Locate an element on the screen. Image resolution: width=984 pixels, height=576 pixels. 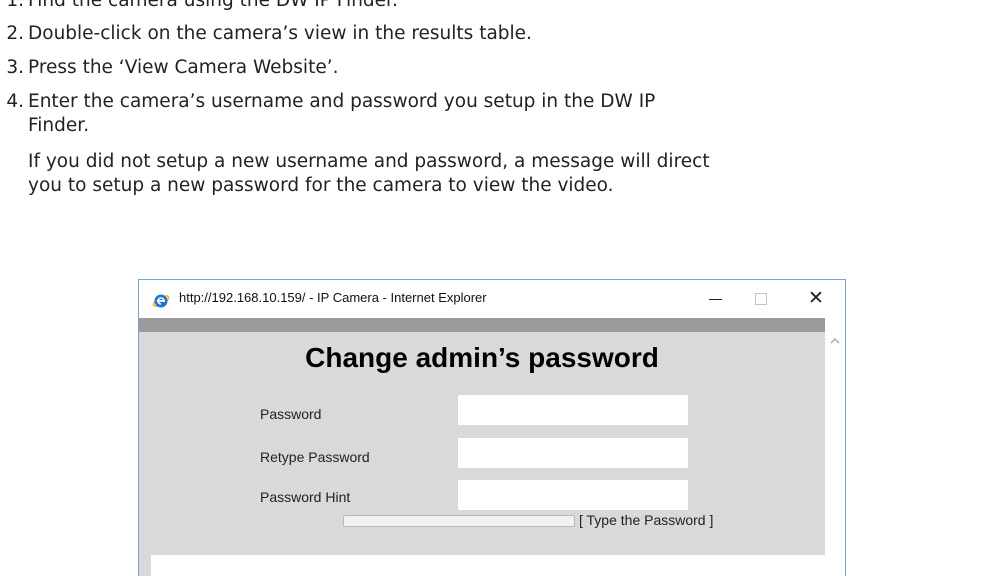
vertical-scrollbar is located at coordinates (835, 447).